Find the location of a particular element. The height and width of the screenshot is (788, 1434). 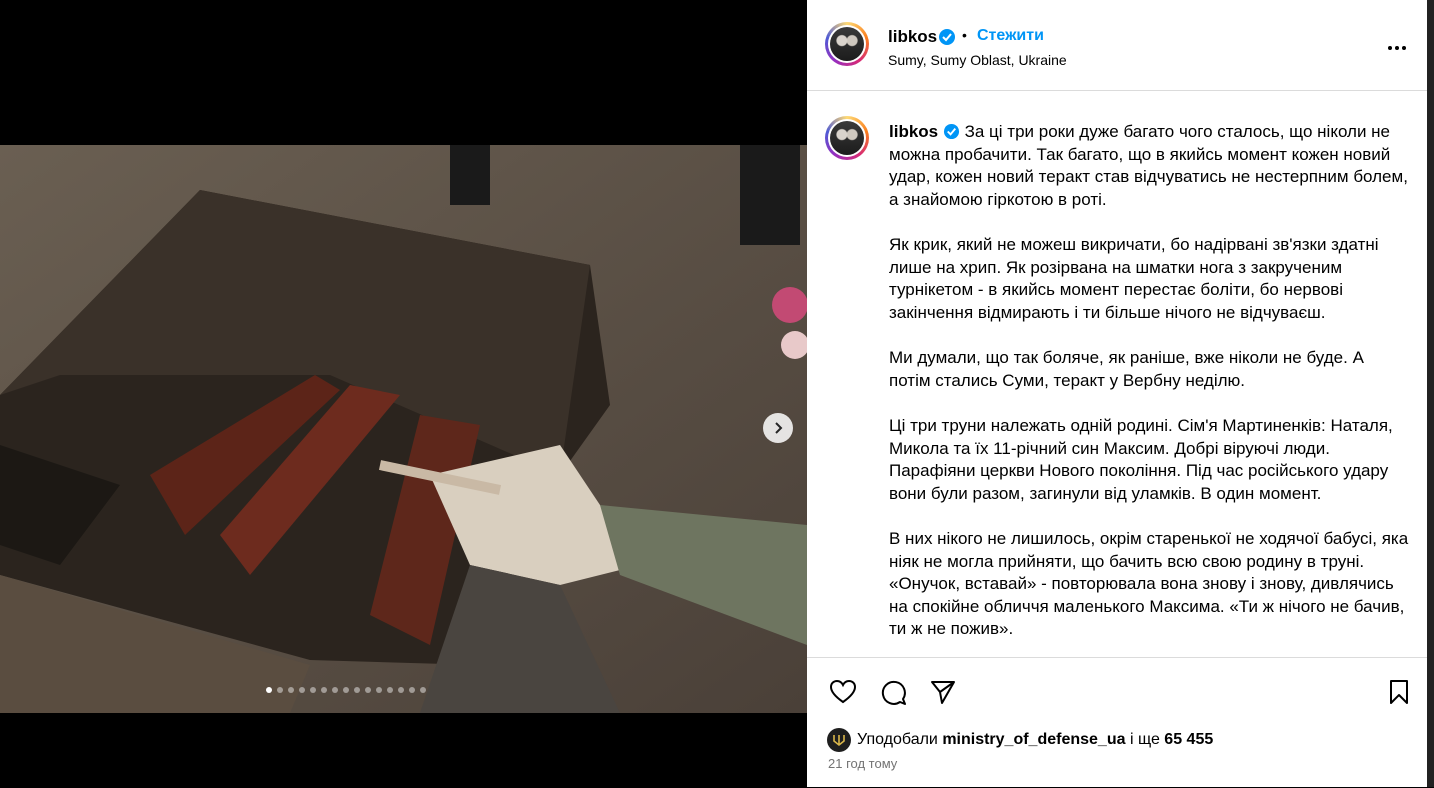

avatar is located at coordinates (847, 44).